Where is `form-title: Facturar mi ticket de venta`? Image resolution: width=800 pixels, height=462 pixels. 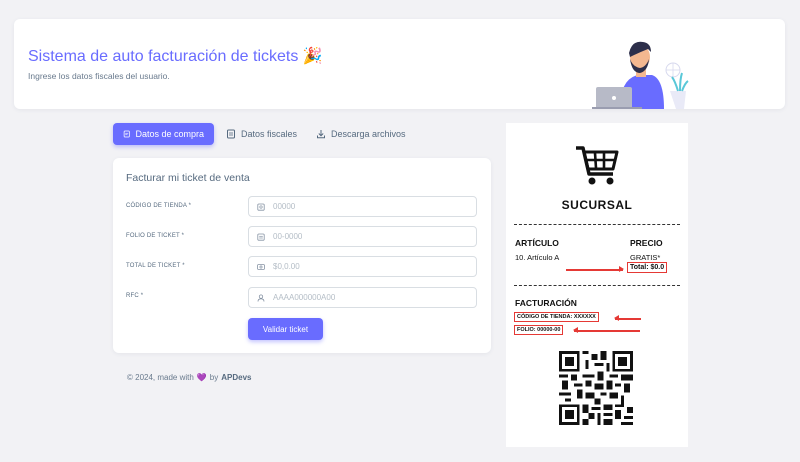
form-title: Facturar mi ticket de venta is located at coordinates (188, 178).